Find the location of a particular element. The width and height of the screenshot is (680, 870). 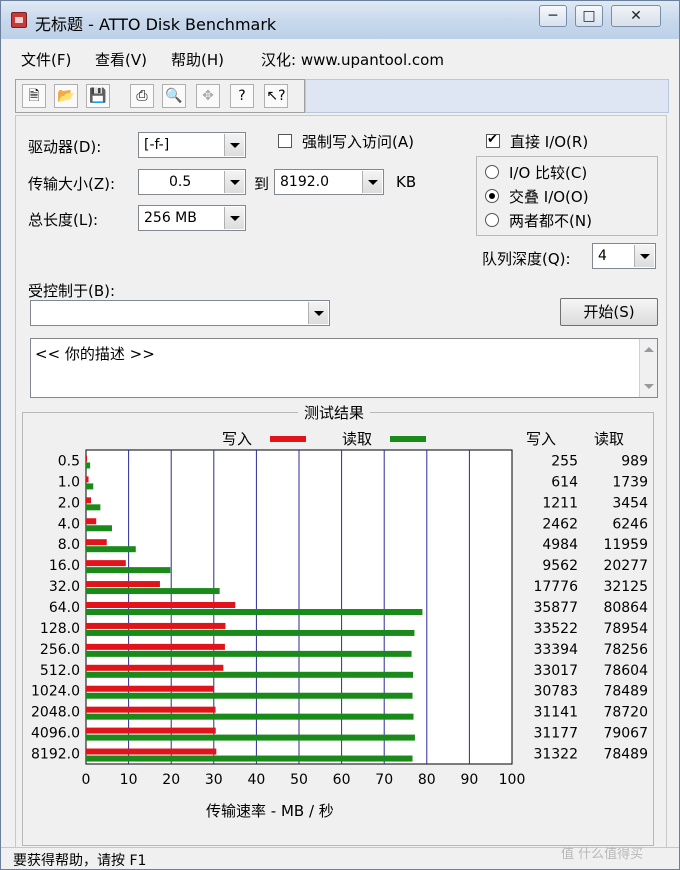

print-icon: ⎙ is located at coordinates (142, 96).